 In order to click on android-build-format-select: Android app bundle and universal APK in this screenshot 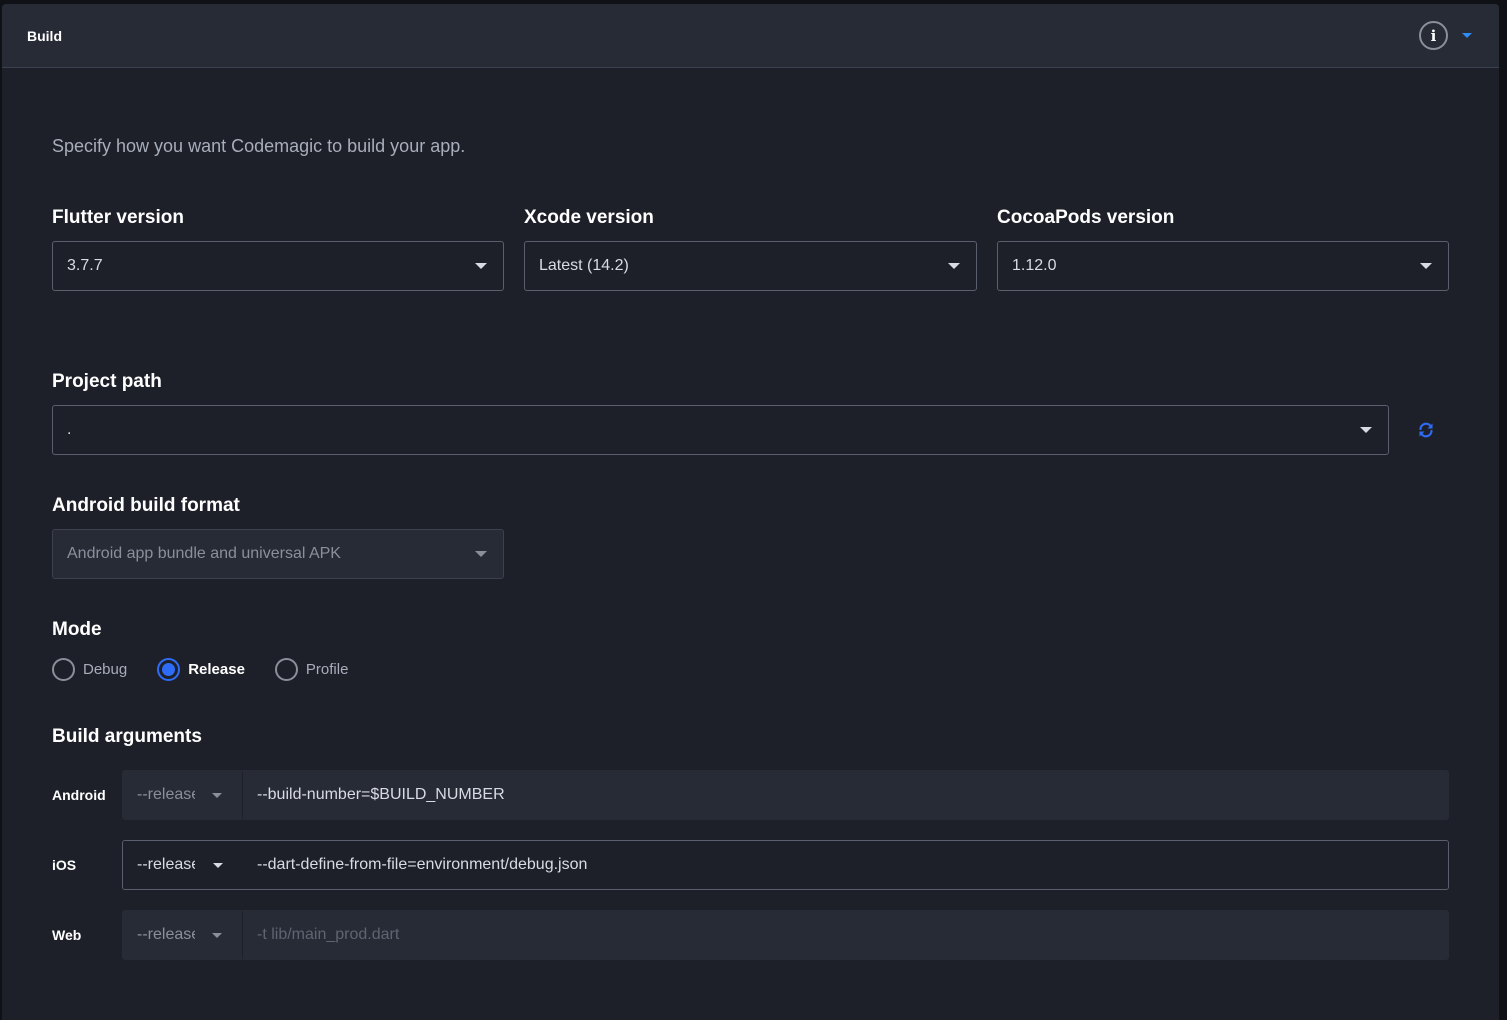, I will do `click(278, 554)`.